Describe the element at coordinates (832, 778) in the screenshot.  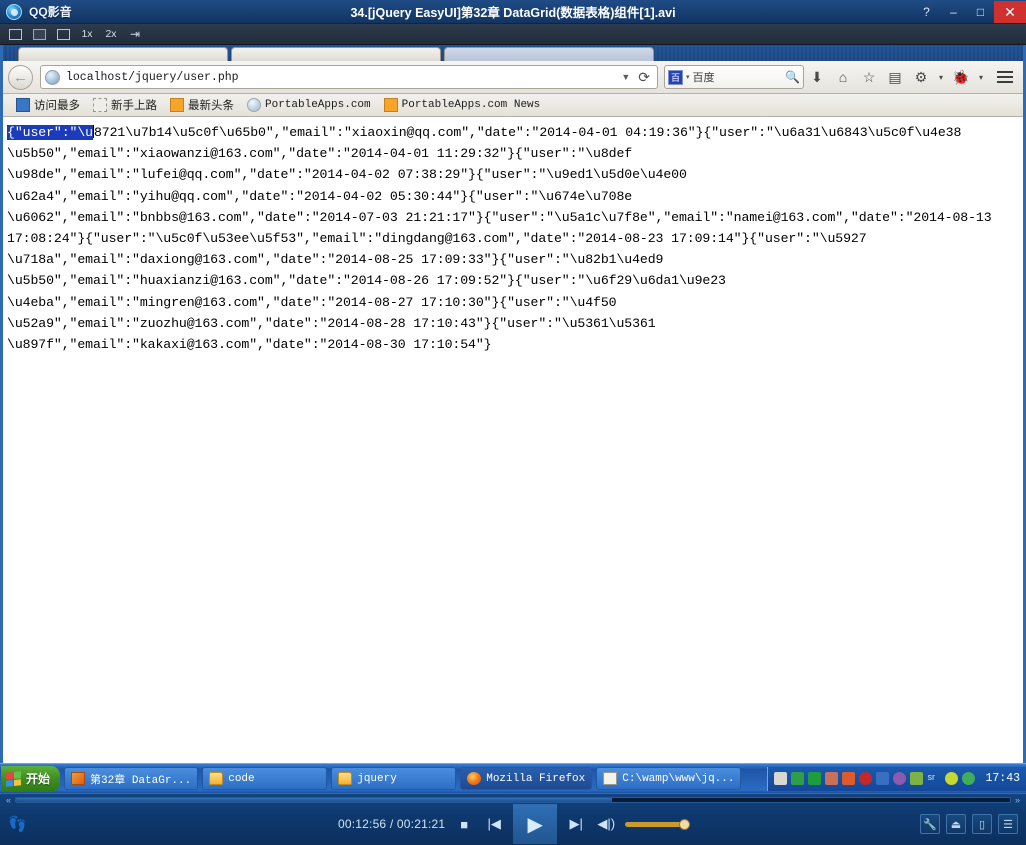
I see `people-icon` at that location.